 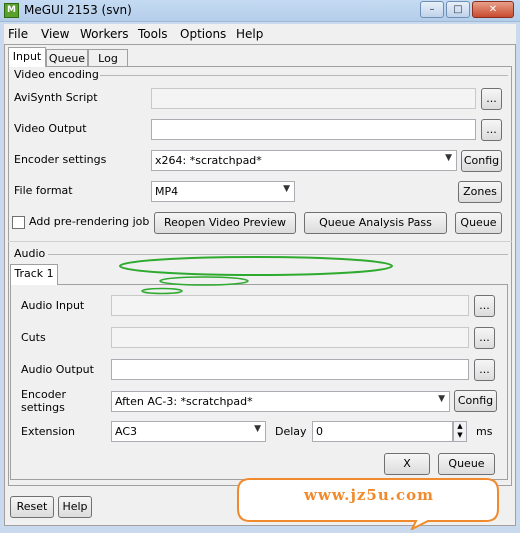 What do you see at coordinates (30, 253) in the screenshot?
I see `audio-section-title: Audio` at bounding box center [30, 253].